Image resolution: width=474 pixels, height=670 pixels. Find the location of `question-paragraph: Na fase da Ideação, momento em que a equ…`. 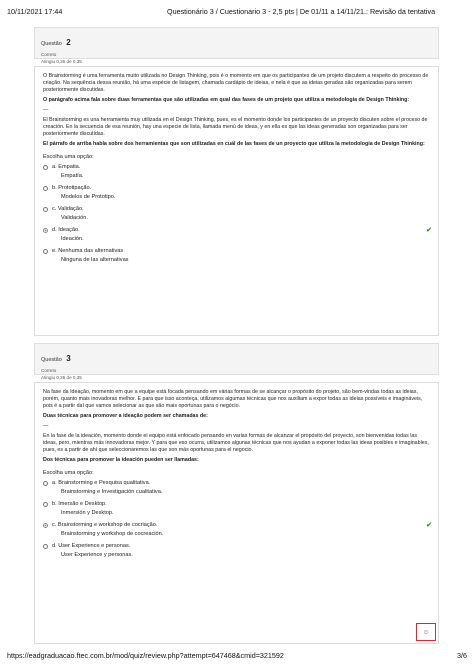

question-paragraph: Na fase da Ideação, momento em que a equ… is located at coordinates (233, 399).